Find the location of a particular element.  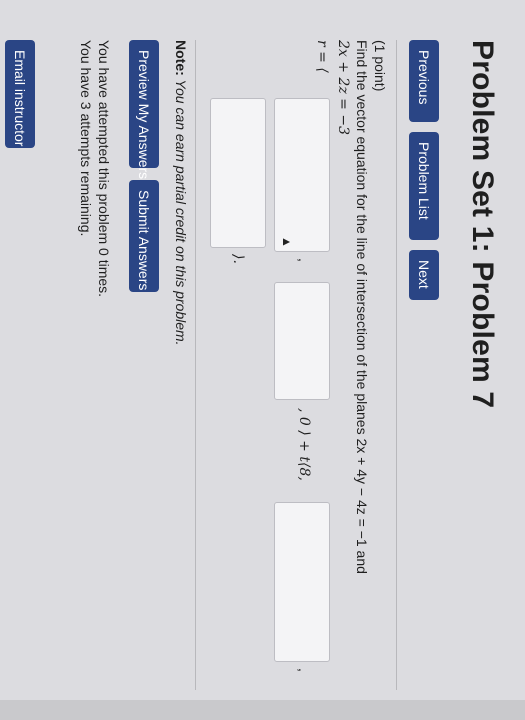

attempts-count: You have attempted this problem 0 times. is located at coordinates (104, 169).